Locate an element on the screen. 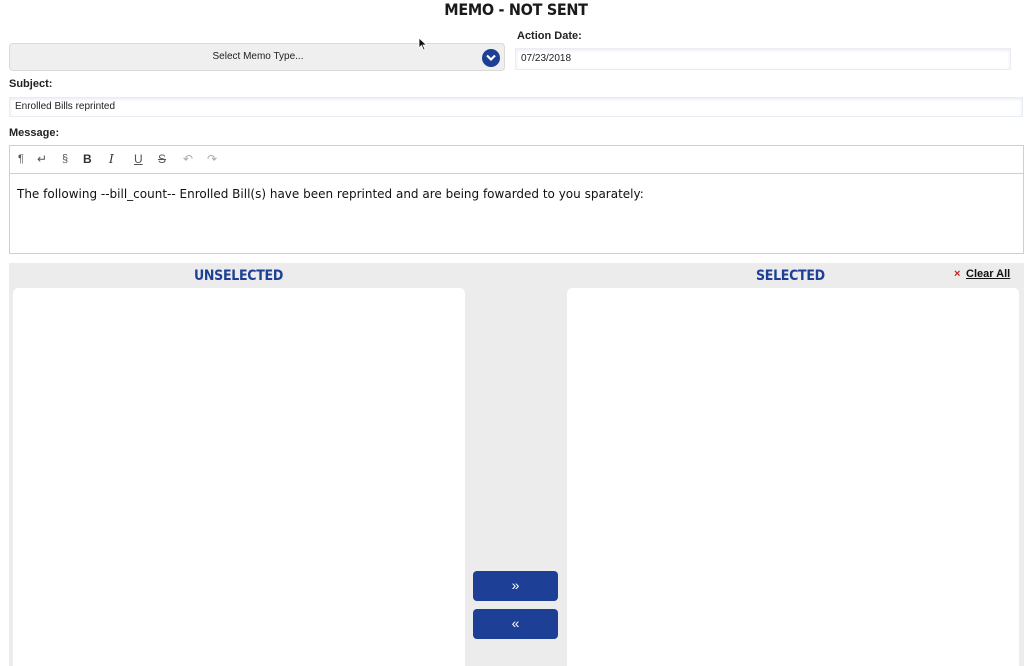 This screenshot has width=1032, height=666. message-label: Message: is located at coordinates (34, 133).